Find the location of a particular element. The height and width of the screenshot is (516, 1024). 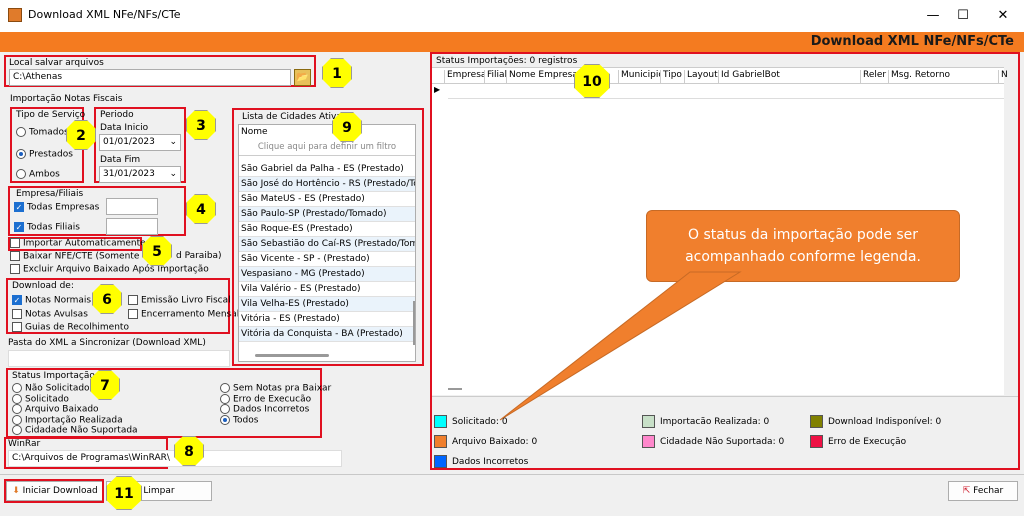

close-button: ⇱ Fechar is located at coordinates (983, 491).